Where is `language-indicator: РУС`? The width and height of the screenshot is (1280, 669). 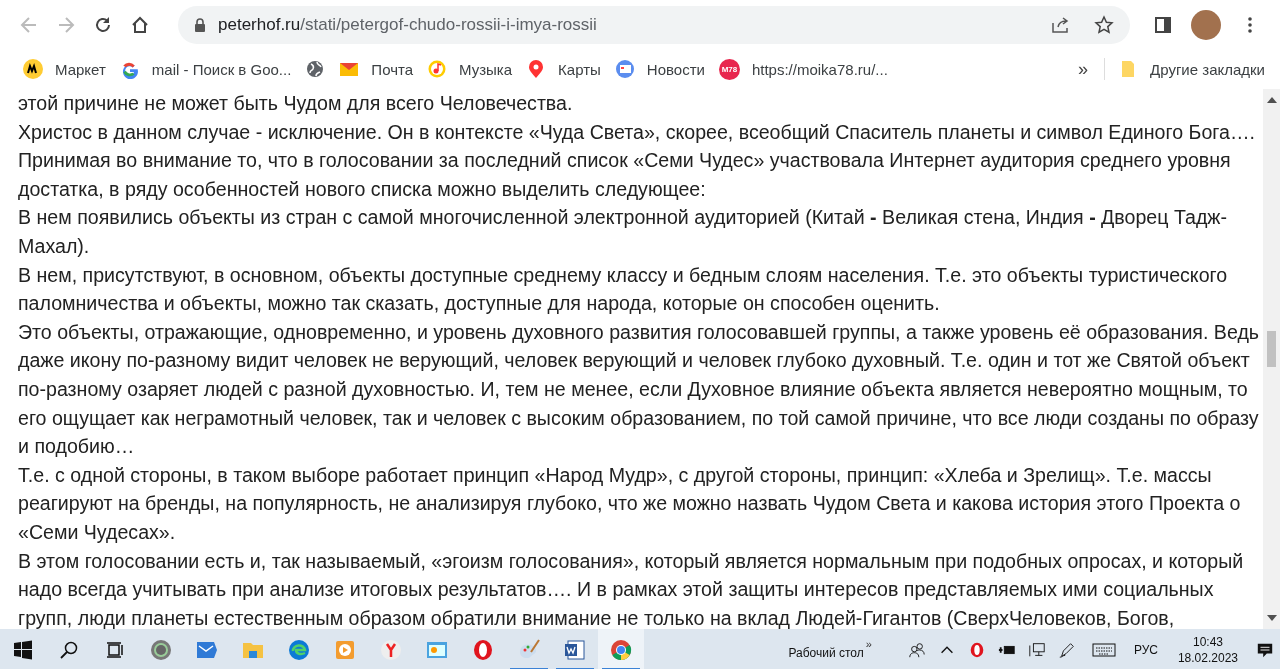 language-indicator: РУС is located at coordinates (1145, 649).